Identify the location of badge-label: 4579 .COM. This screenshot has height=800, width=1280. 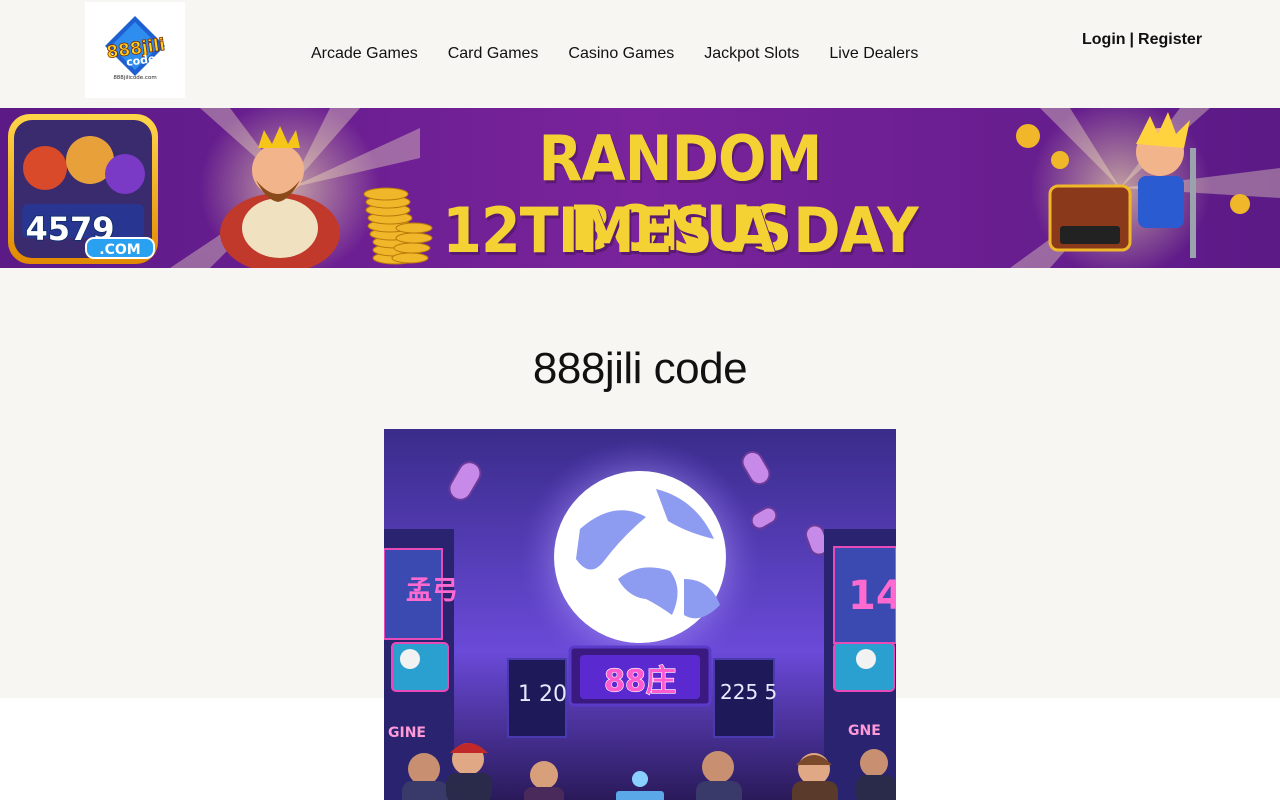
(89, 234).